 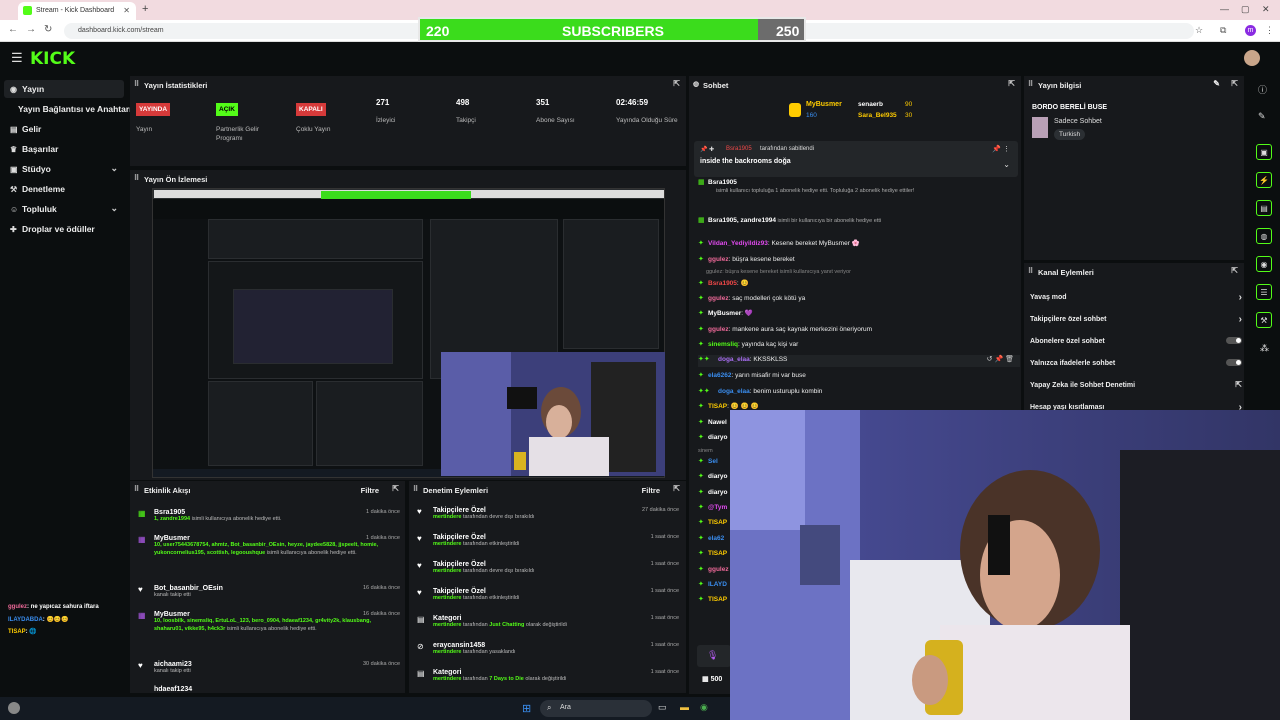 I want to click on new-tab-button: +, so click(x=145, y=9).